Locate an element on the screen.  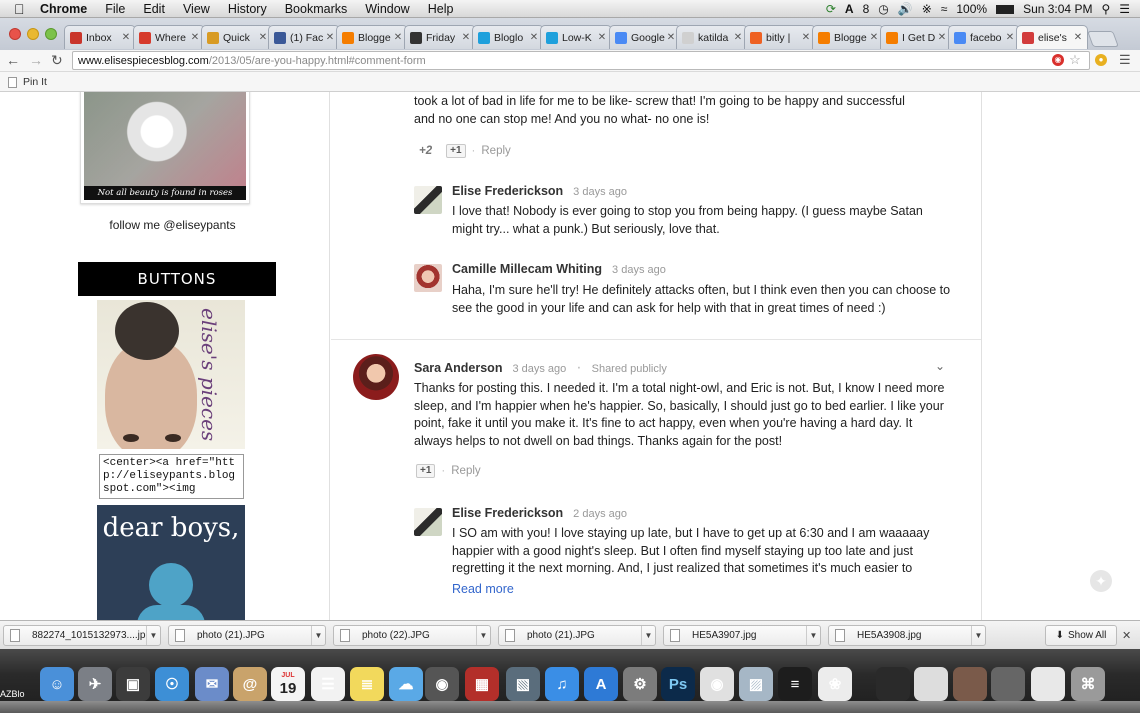
new-tab-button is located at coordinates (1103, 39).